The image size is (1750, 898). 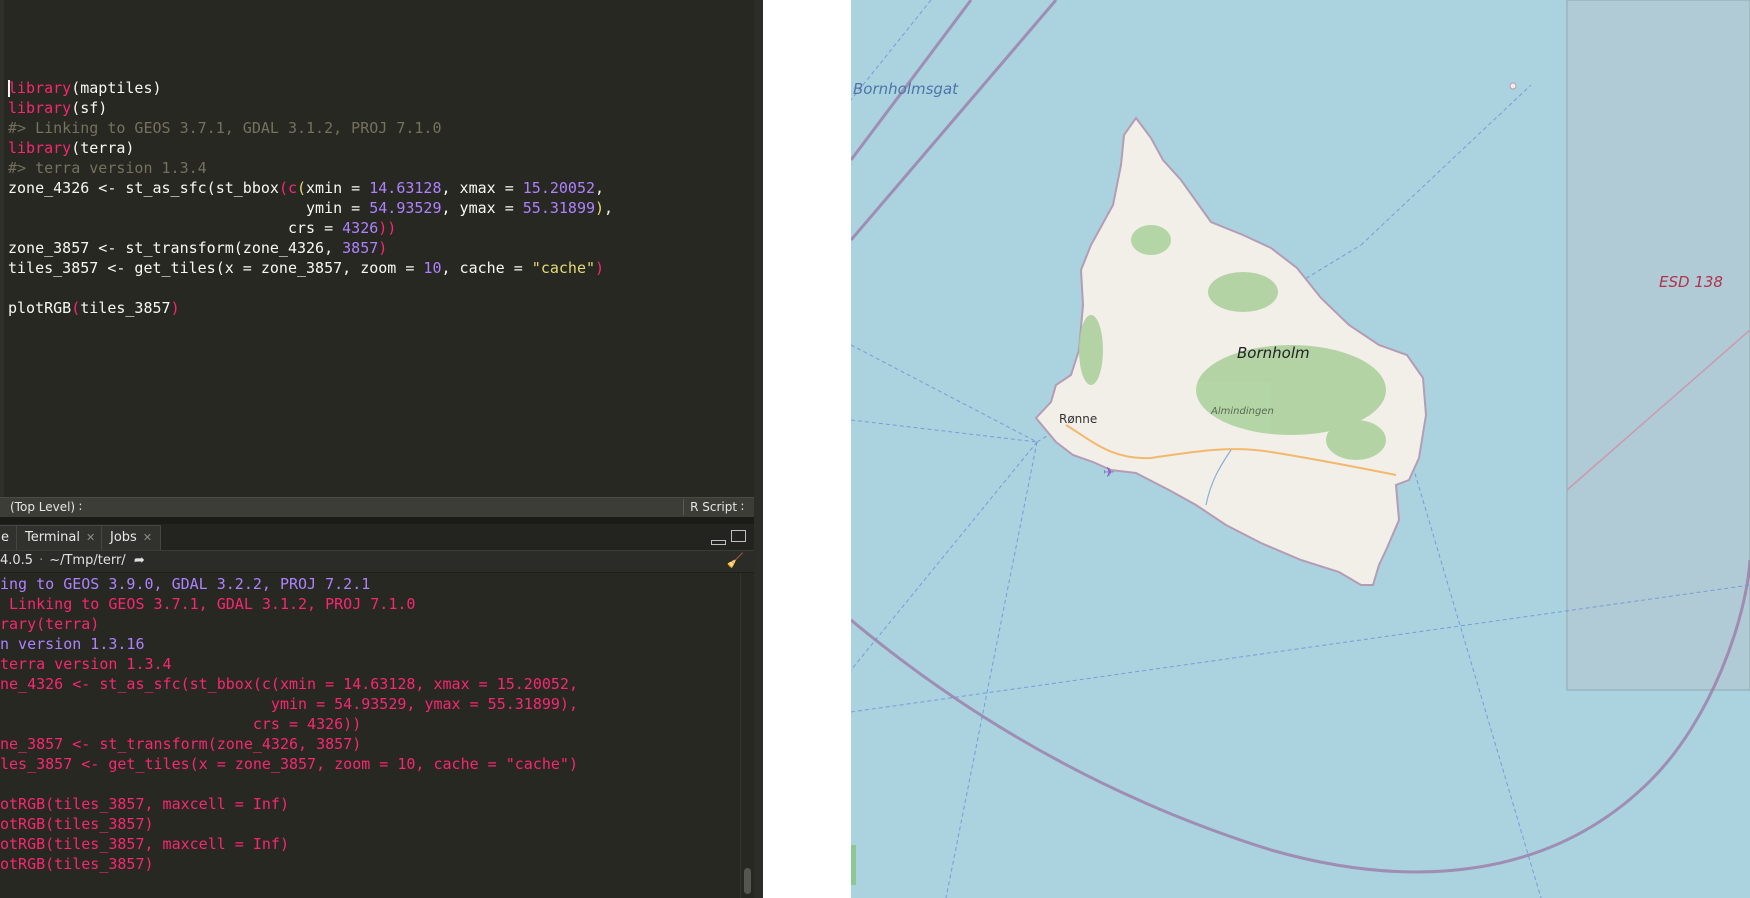 What do you see at coordinates (377, 520) in the screenshot?
I see `pane-splitter` at bounding box center [377, 520].